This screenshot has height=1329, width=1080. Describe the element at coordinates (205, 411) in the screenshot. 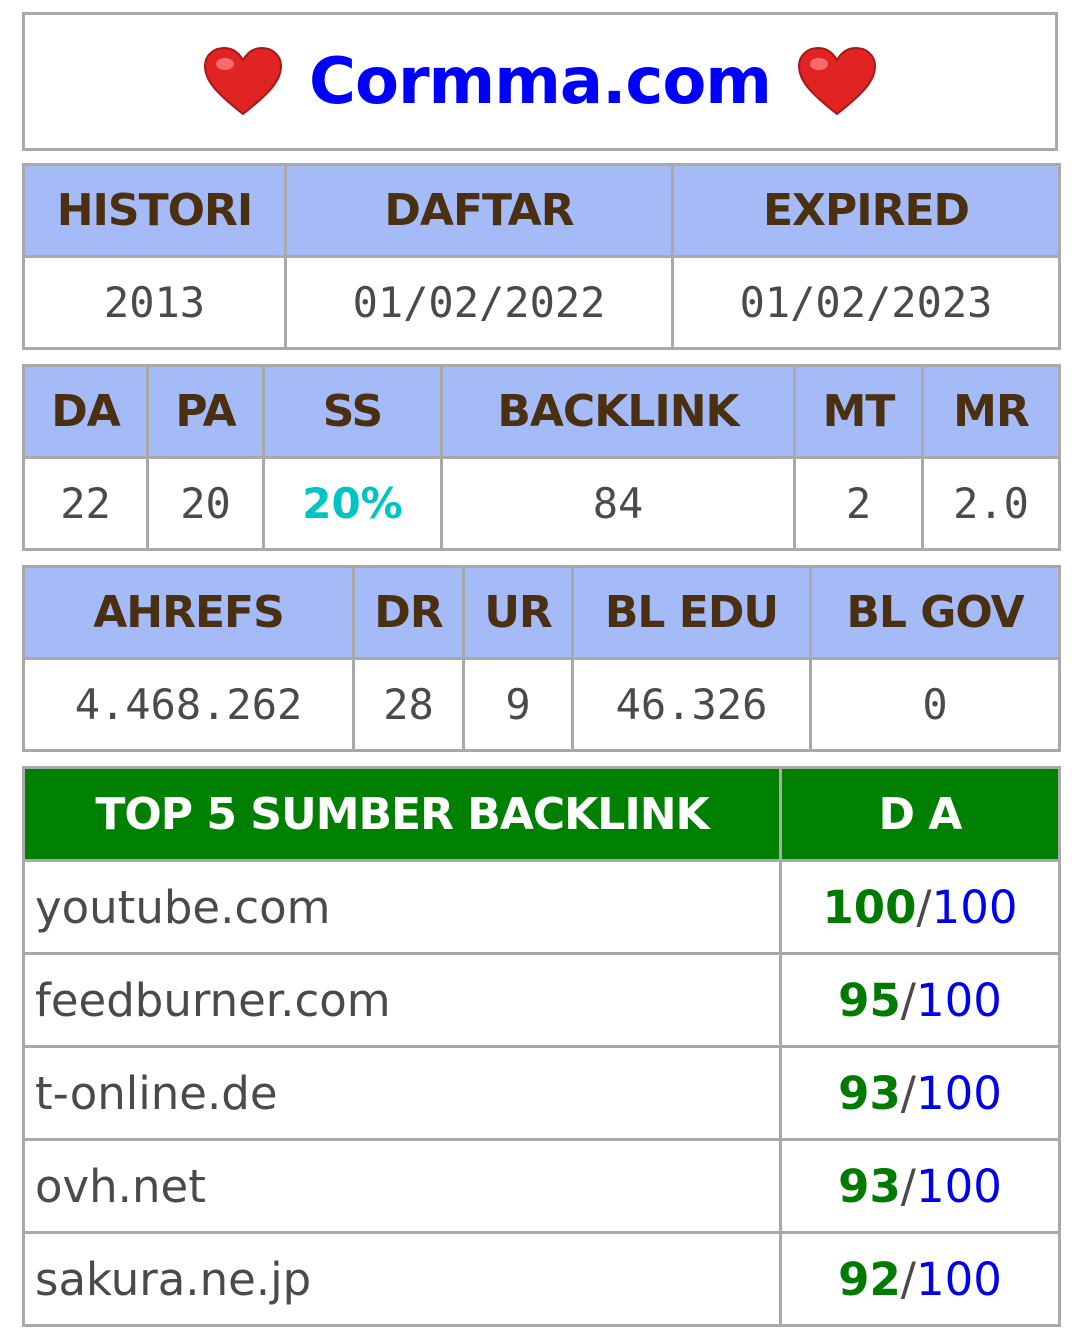

I see `header-pa: PA` at that location.